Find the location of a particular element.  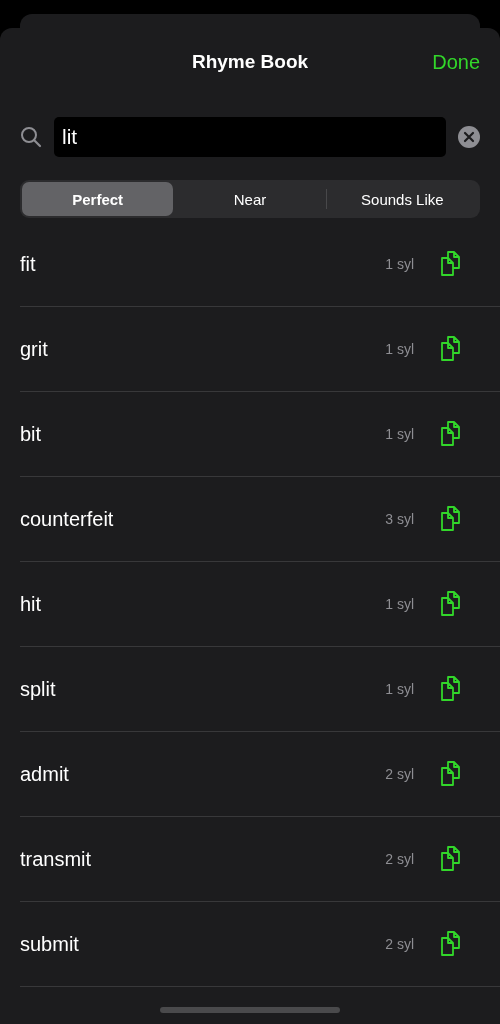

rhyme-word: split is located at coordinates (38, 689).